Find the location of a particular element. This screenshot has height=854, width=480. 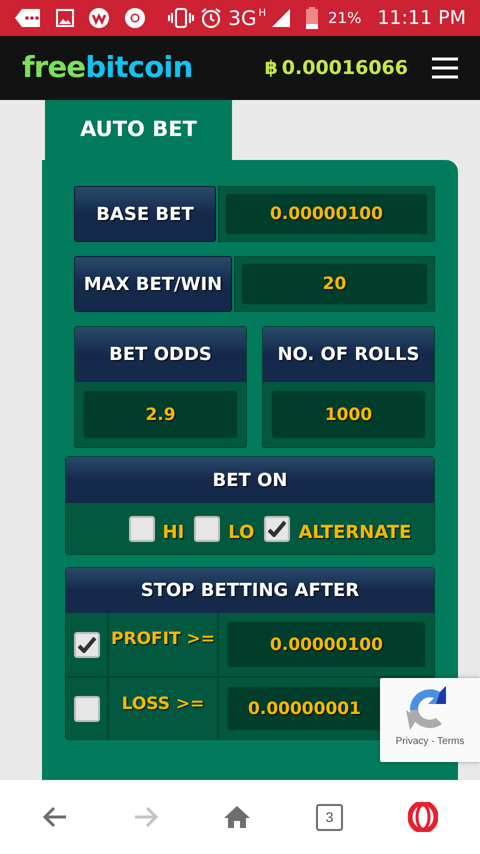

signal-icon is located at coordinates (281, 18).